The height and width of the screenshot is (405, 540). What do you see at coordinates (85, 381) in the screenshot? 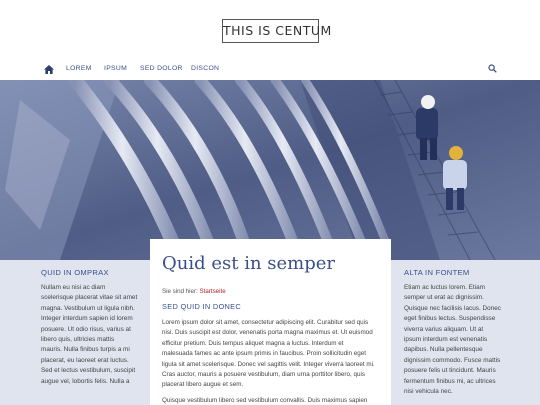
I see `text-line: augue vel, lobortis felis. Nulla a` at bounding box center [85, 381].